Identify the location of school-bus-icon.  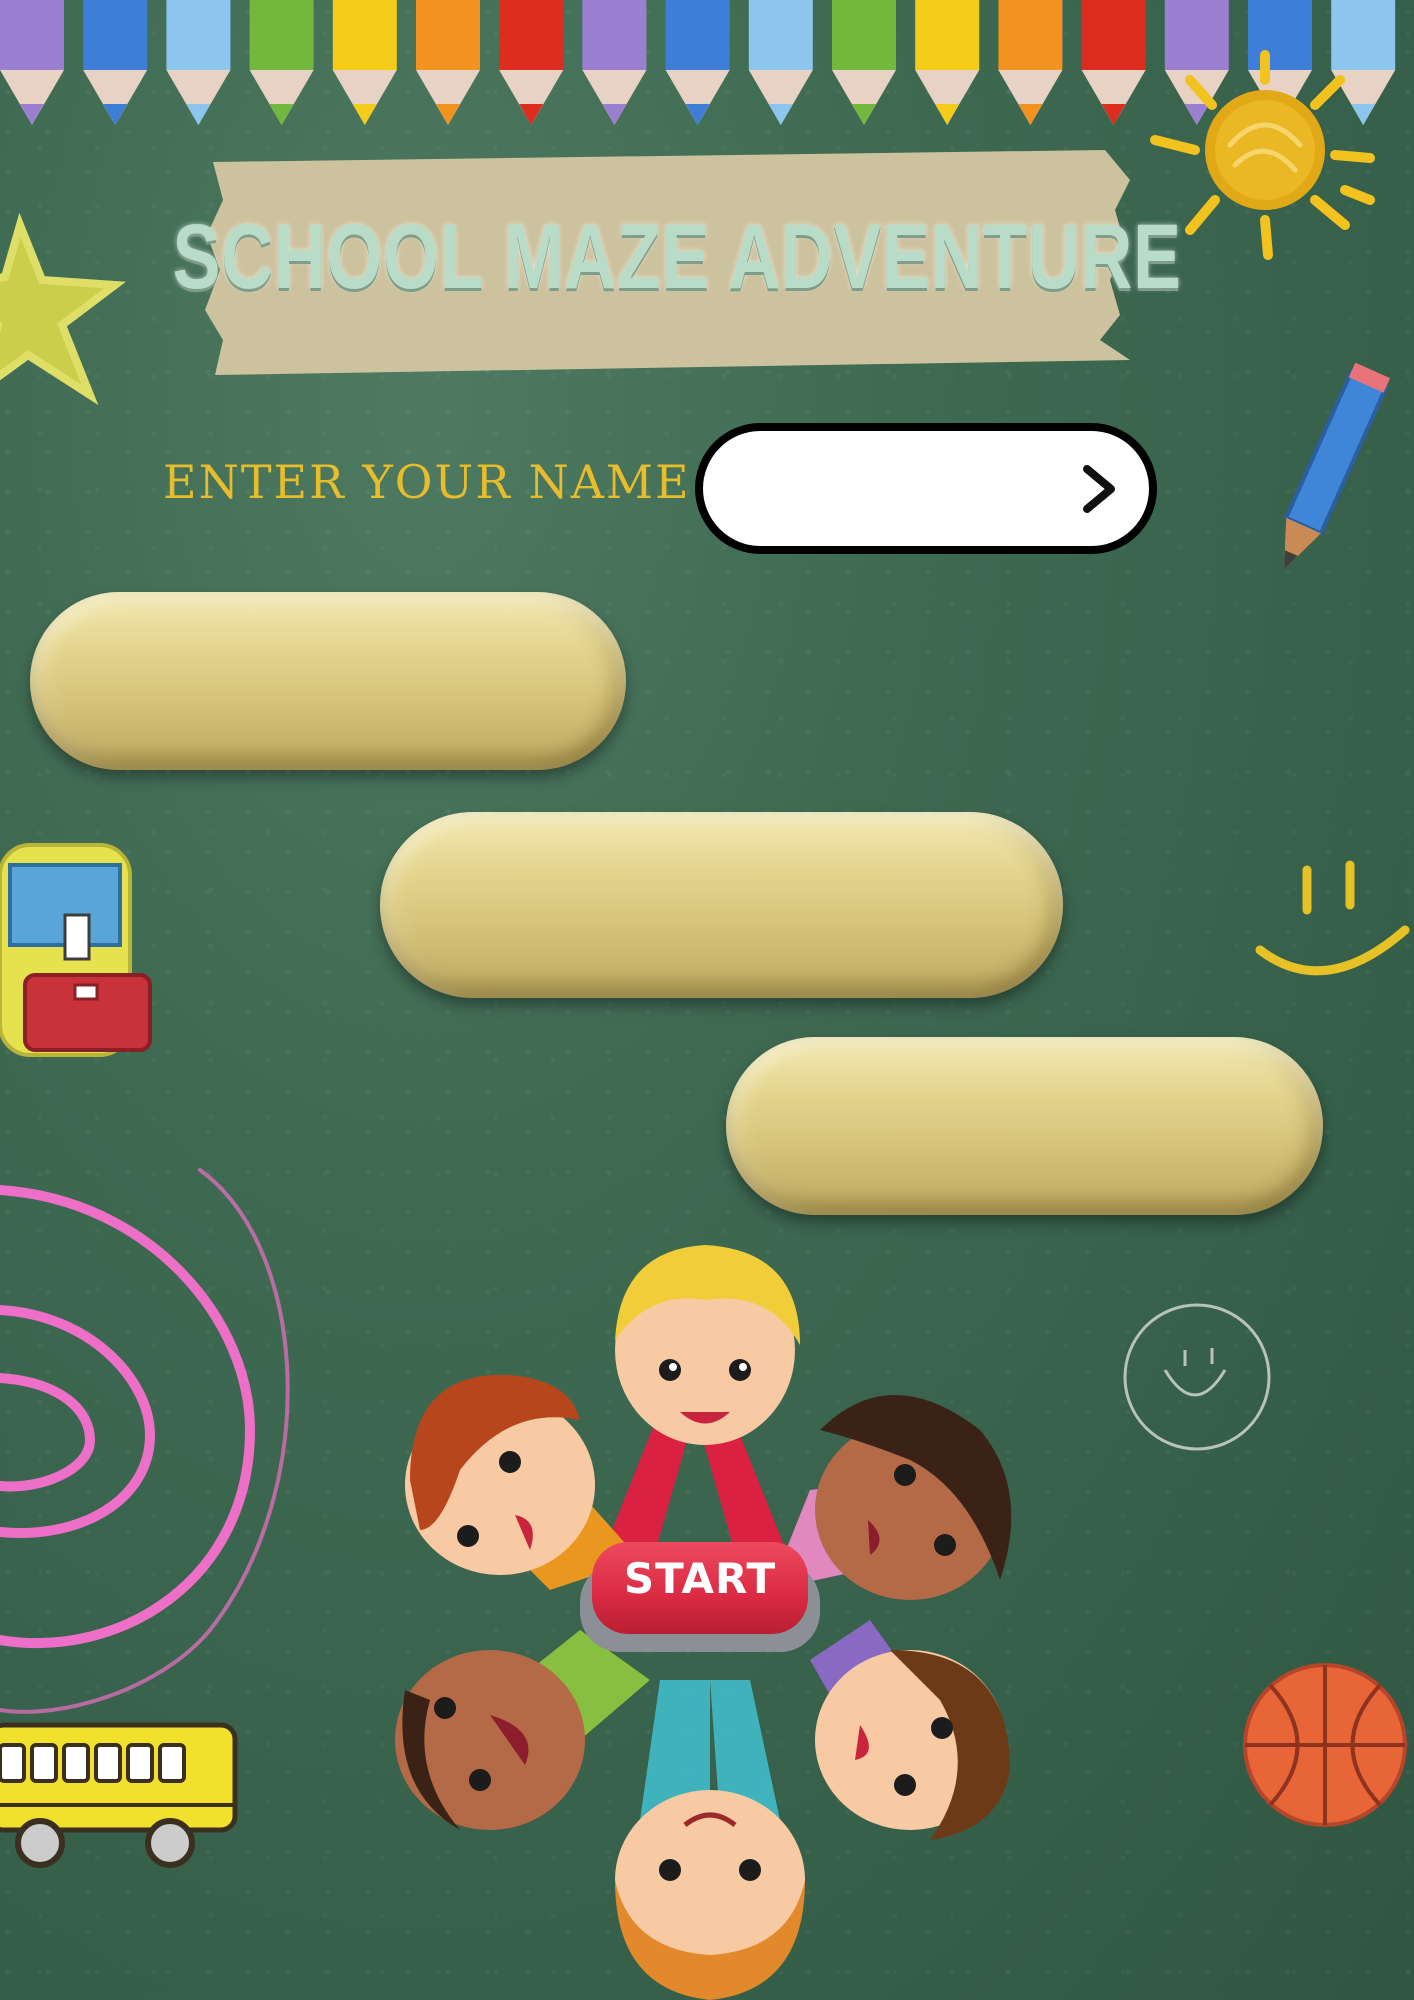
(119, 1795).